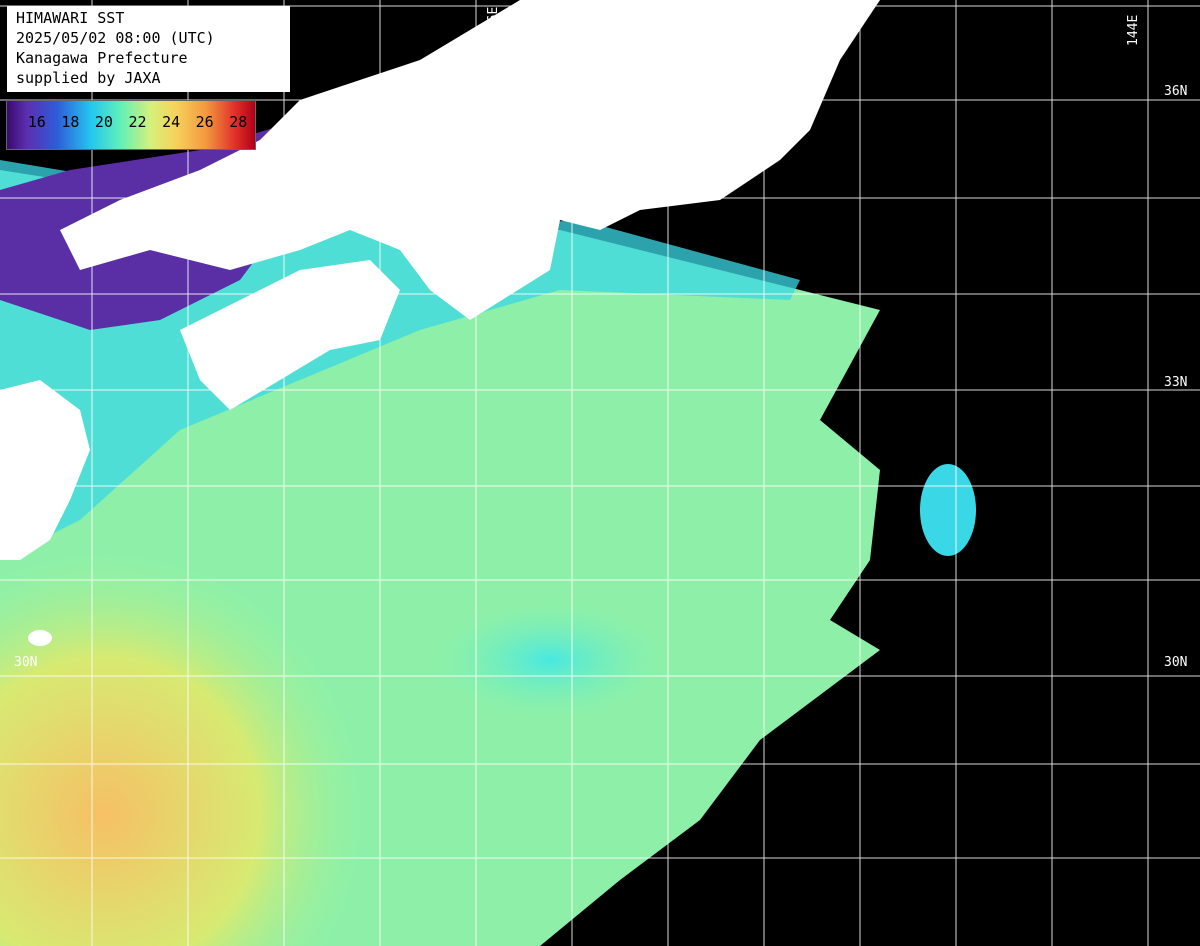 This screenshot has width=1200, height=946. What do you see at coordinates (36, 122) in the screenshot?
I see `legend-tick-16: 16` at bounding box center [36, 122].